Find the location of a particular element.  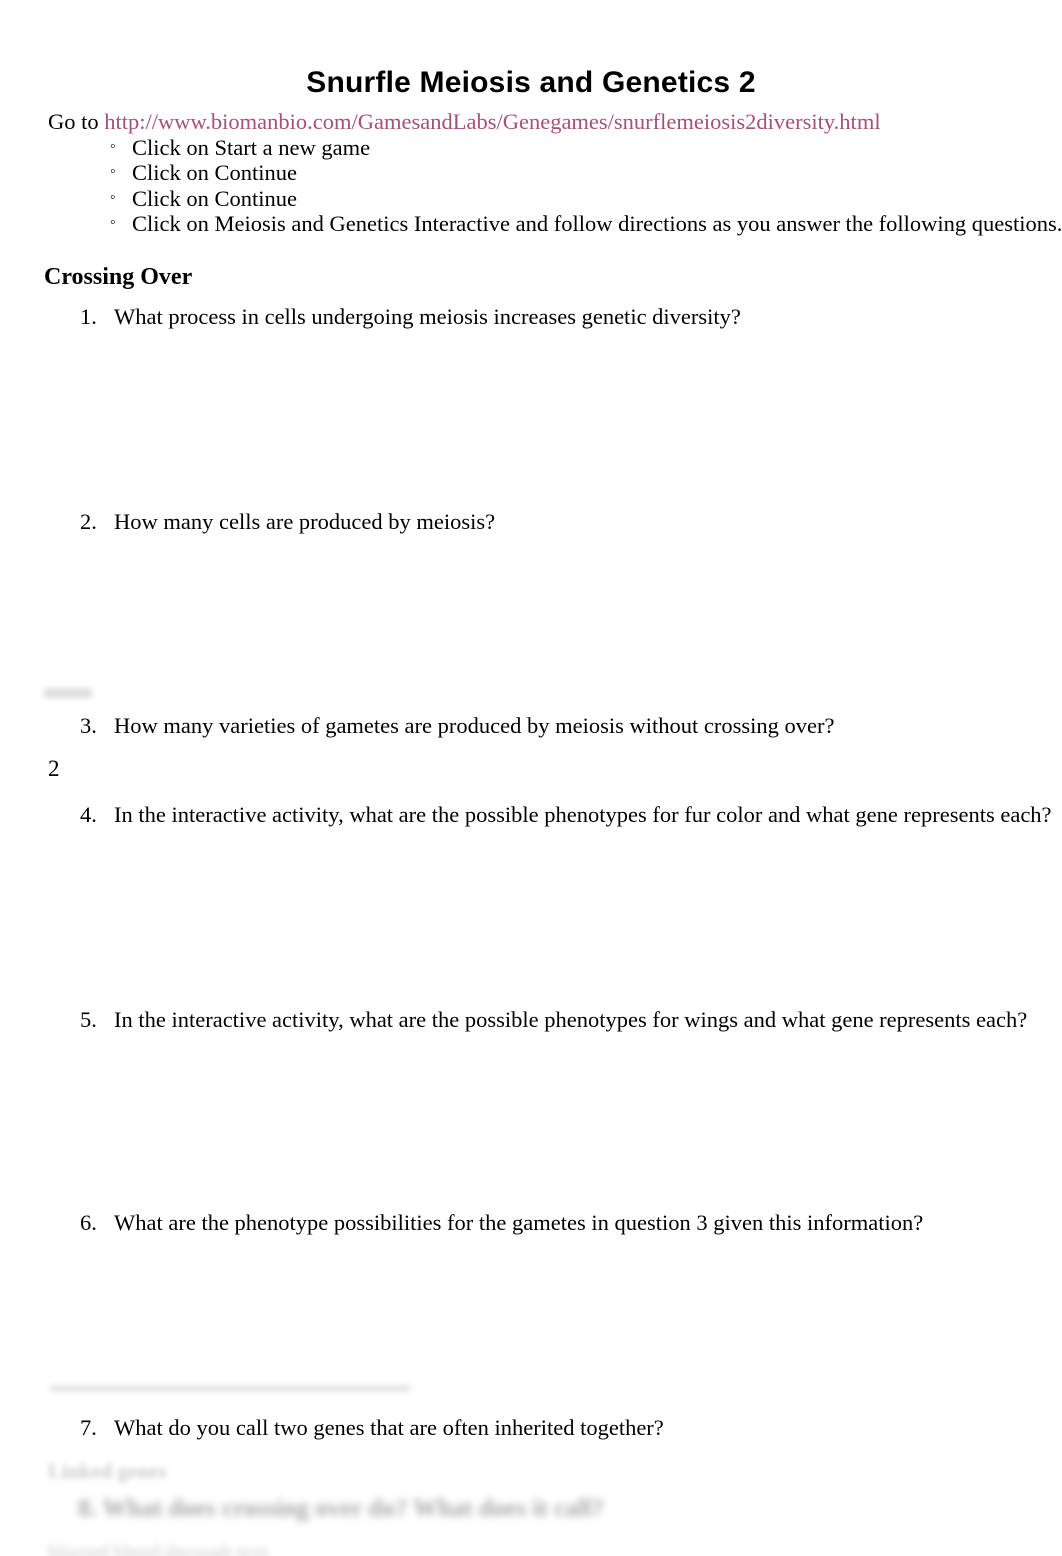

question-number: 7. is located at coordinates (88, 1427).